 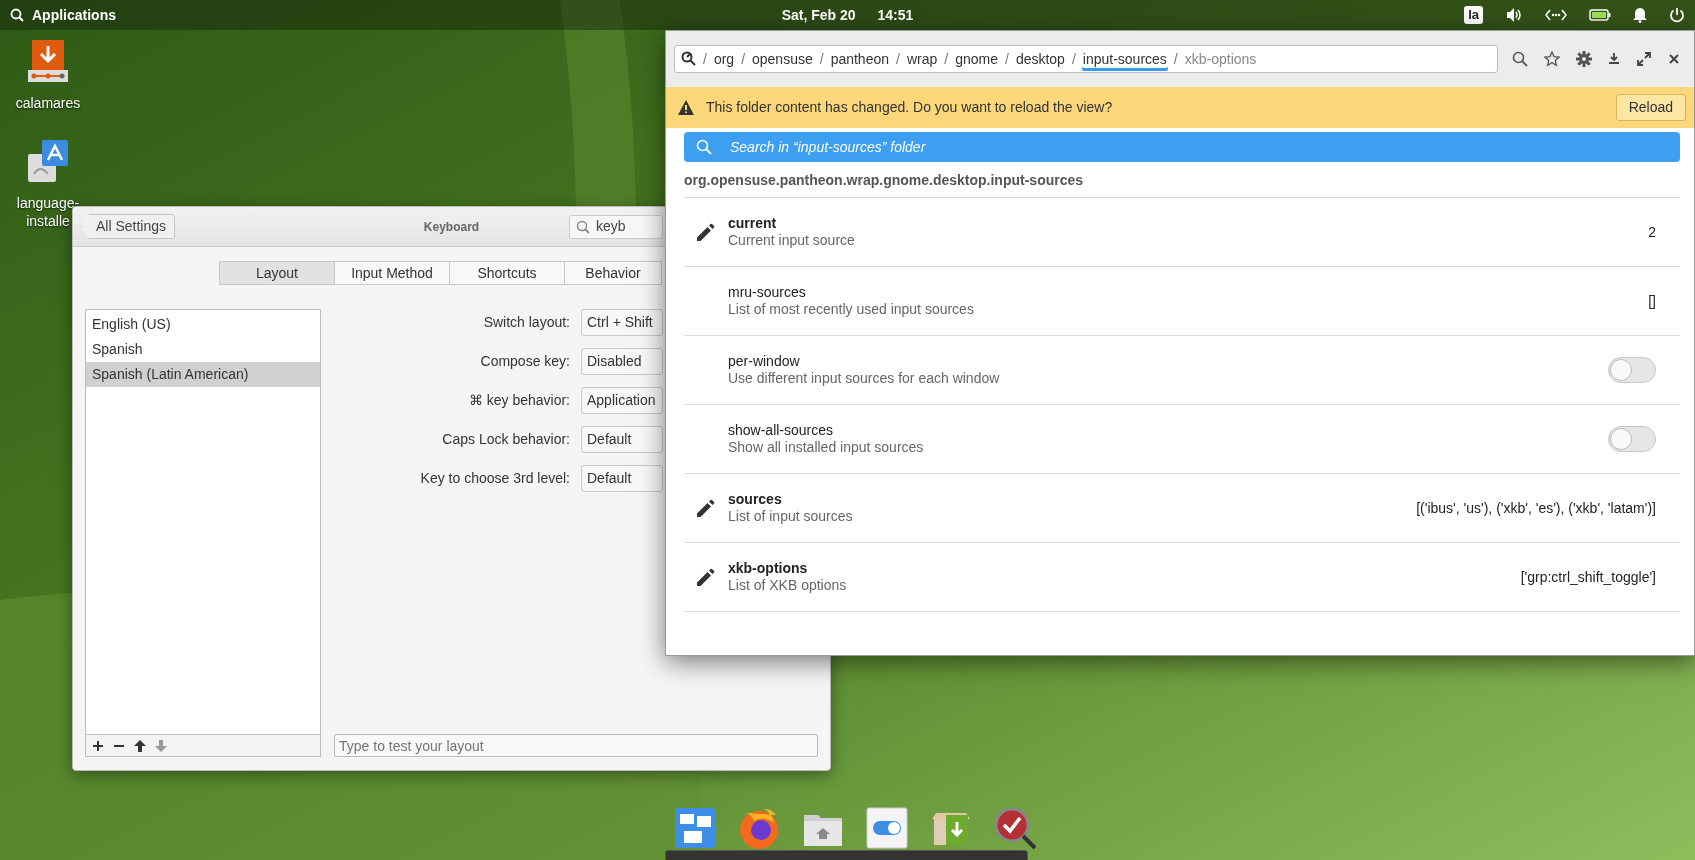 I want to click on key-description: Show all installed input sources, so click(x=826, y=447).